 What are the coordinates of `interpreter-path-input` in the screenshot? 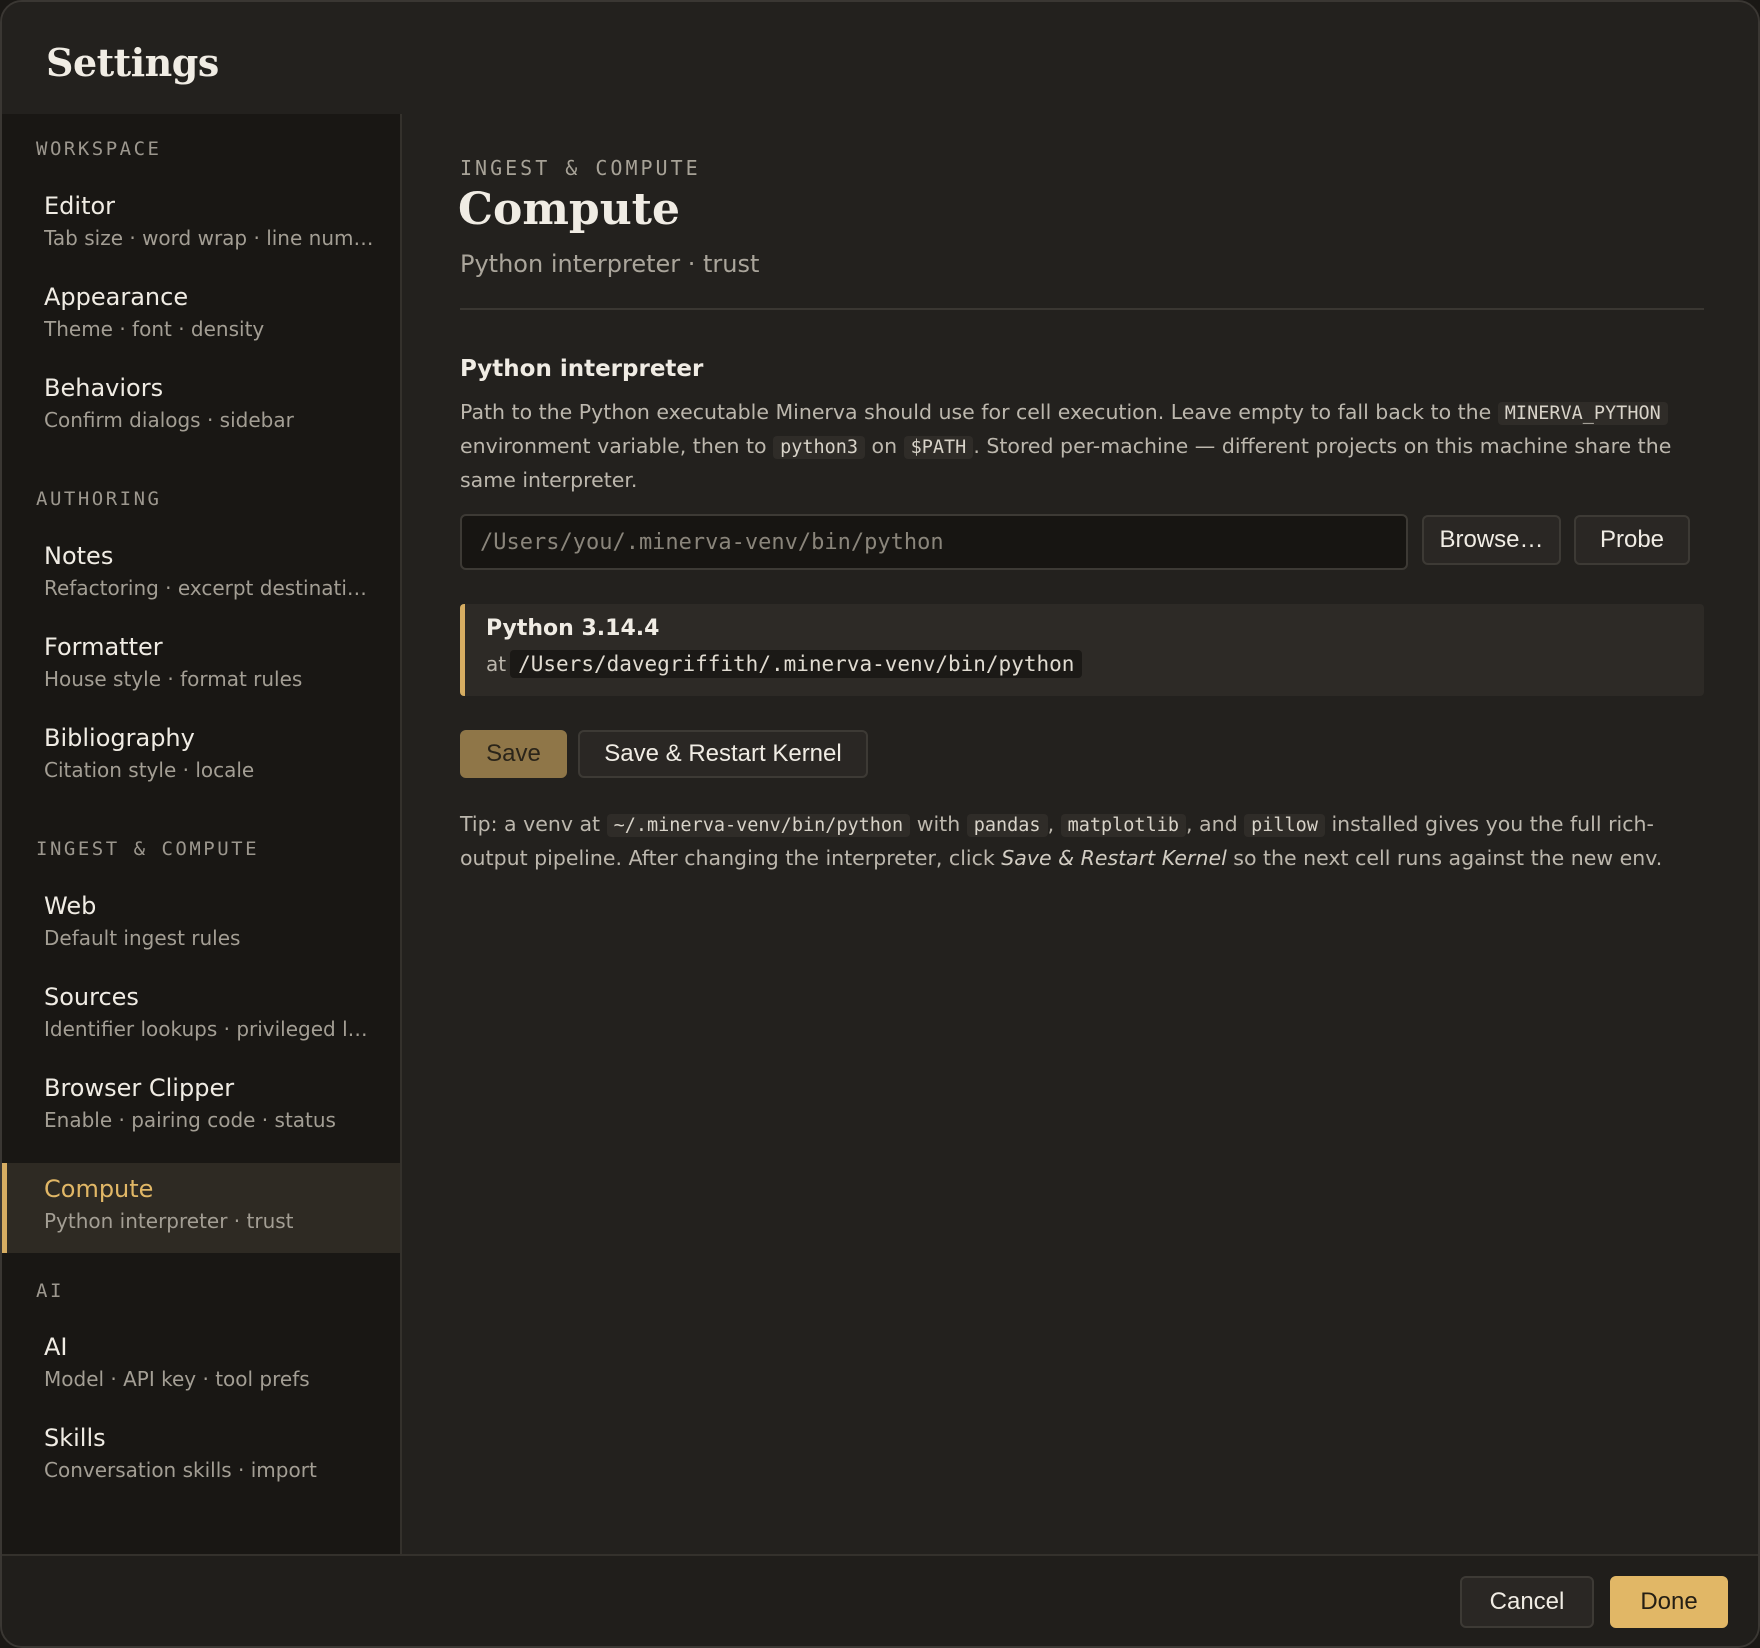 It's located at (934, 542).